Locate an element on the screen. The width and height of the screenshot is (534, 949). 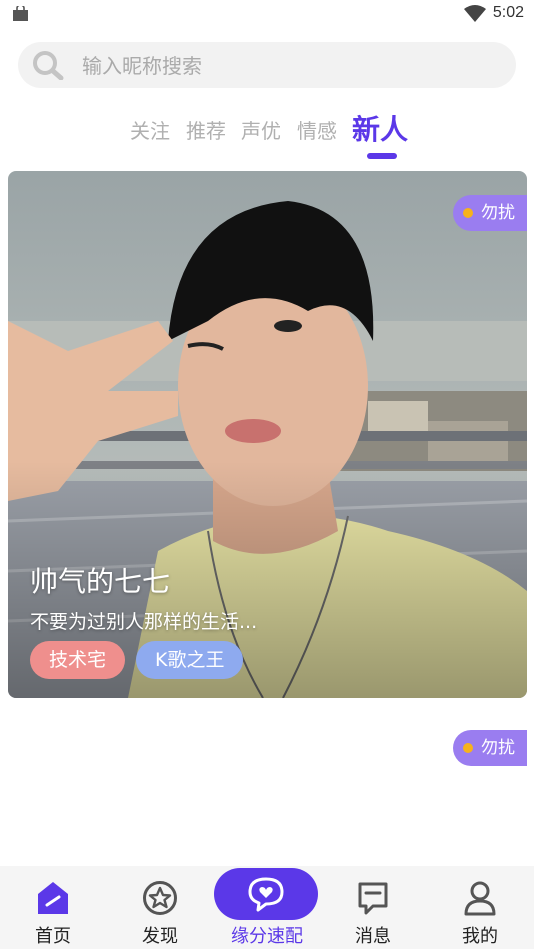
bottom-nav: 首页 发现 缘分速配 消息 我的 is located at coordinates (267, 907).